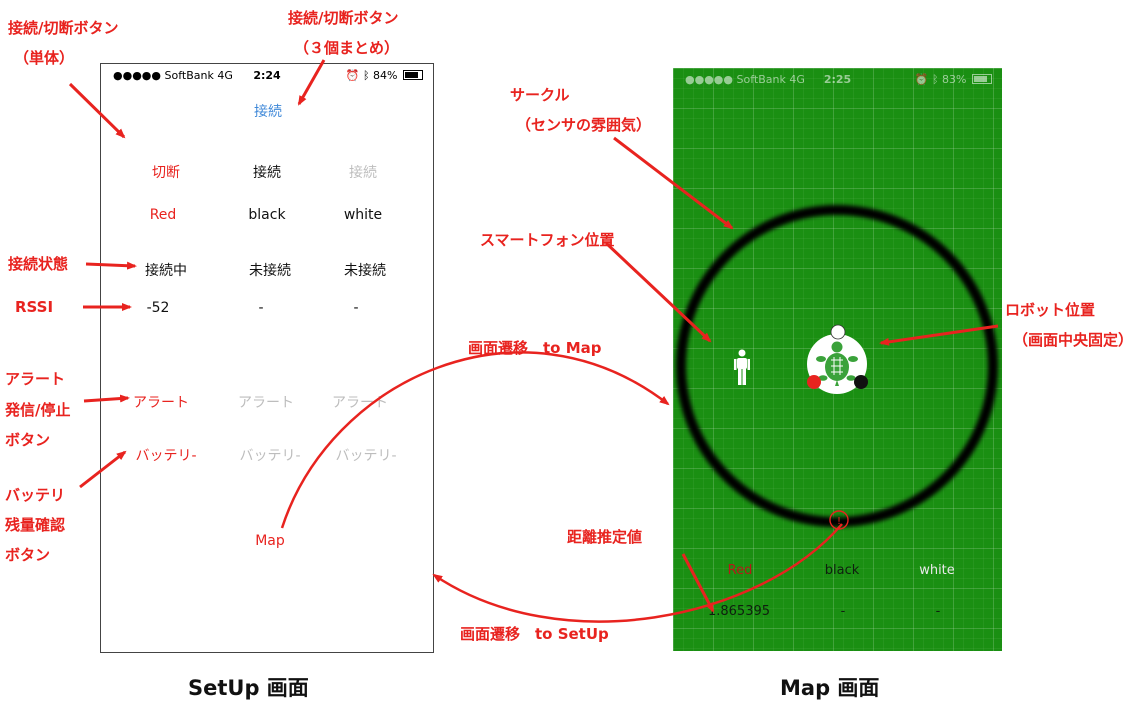  I want to click on anno-circle-1: サークル, so click(540, 95).